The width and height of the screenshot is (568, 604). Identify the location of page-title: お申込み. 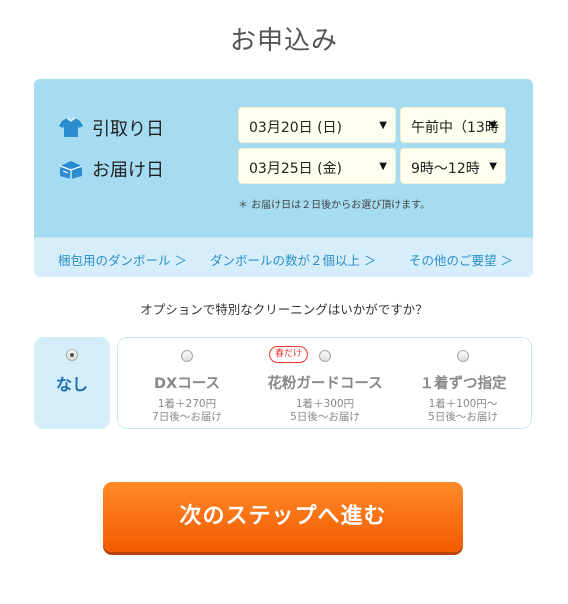
(283, 41).